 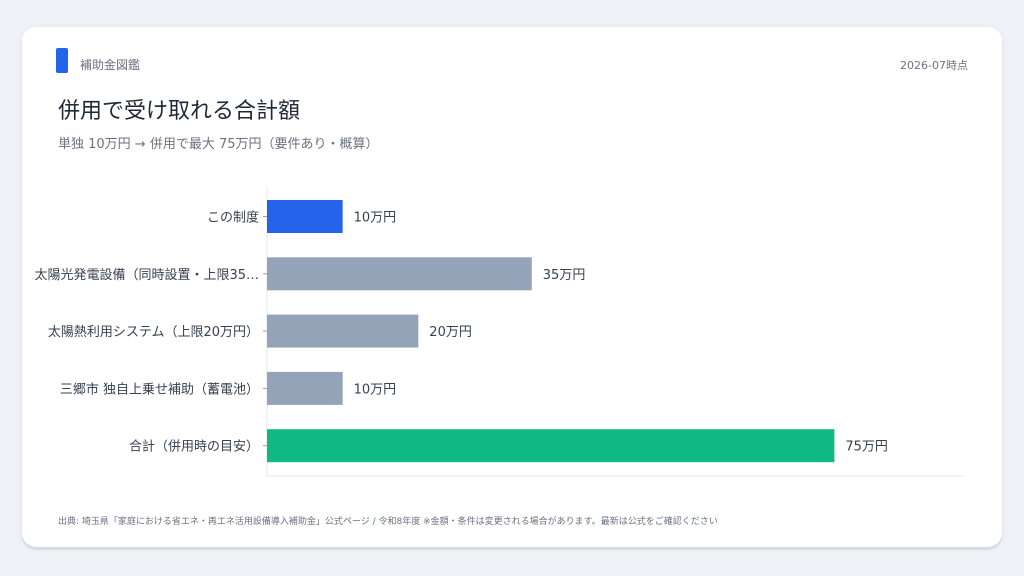 What do you see at coordinates (450, 332) in the screenshot?
I see `bar-value-label: 20万円` at bounding box center [450, 332].